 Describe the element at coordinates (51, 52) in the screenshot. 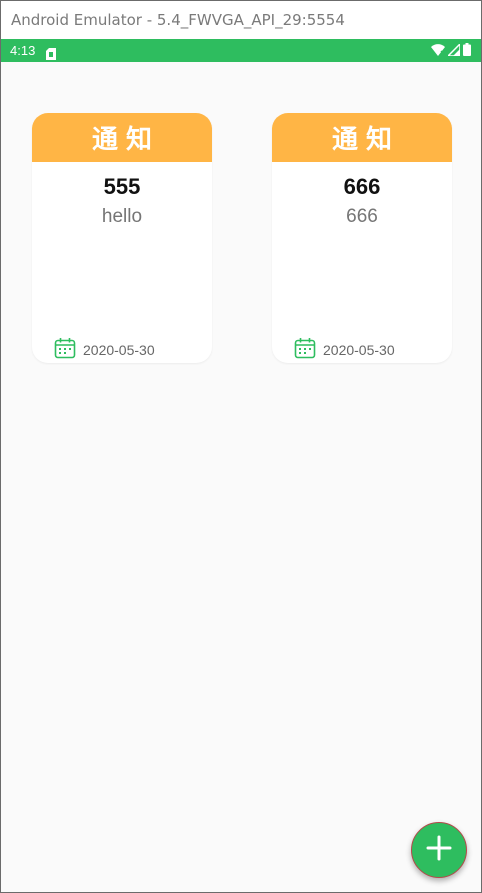

I see `sim-card-icon` at that location.